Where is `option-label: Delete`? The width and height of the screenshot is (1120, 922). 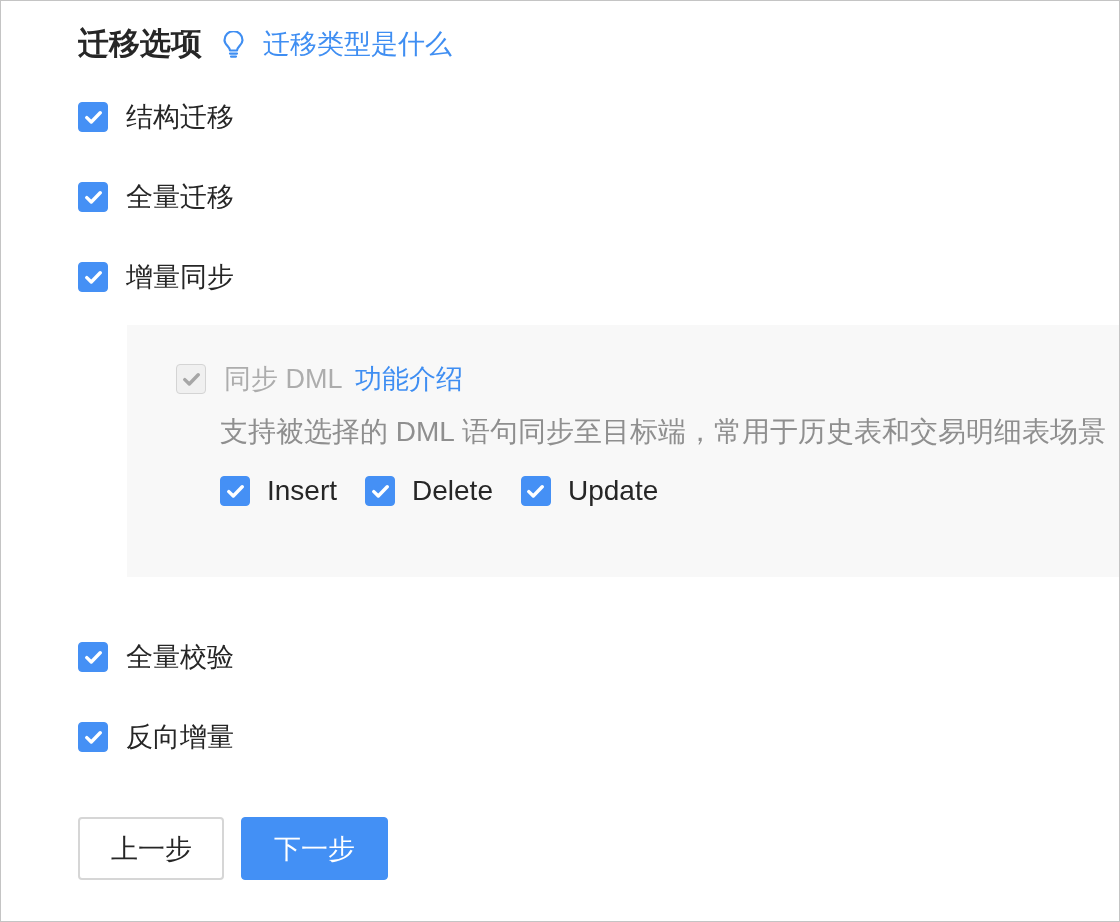
option-label: Delete is located at coordinates (452, 491).